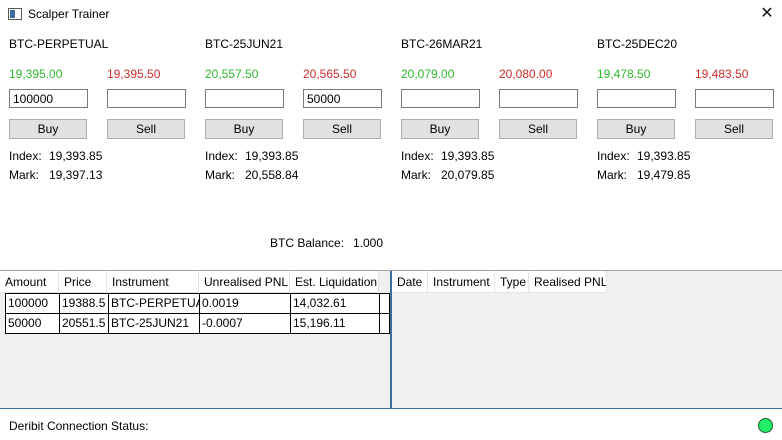  Describe the element at coordinates (32, 323) in the screenshot. I see `cell-amount: 50000` at that location.